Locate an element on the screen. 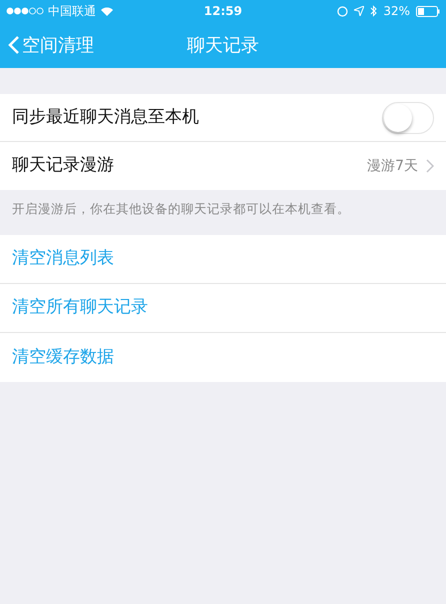  back-button: 空间清理 is located at coordinates (47, 45).